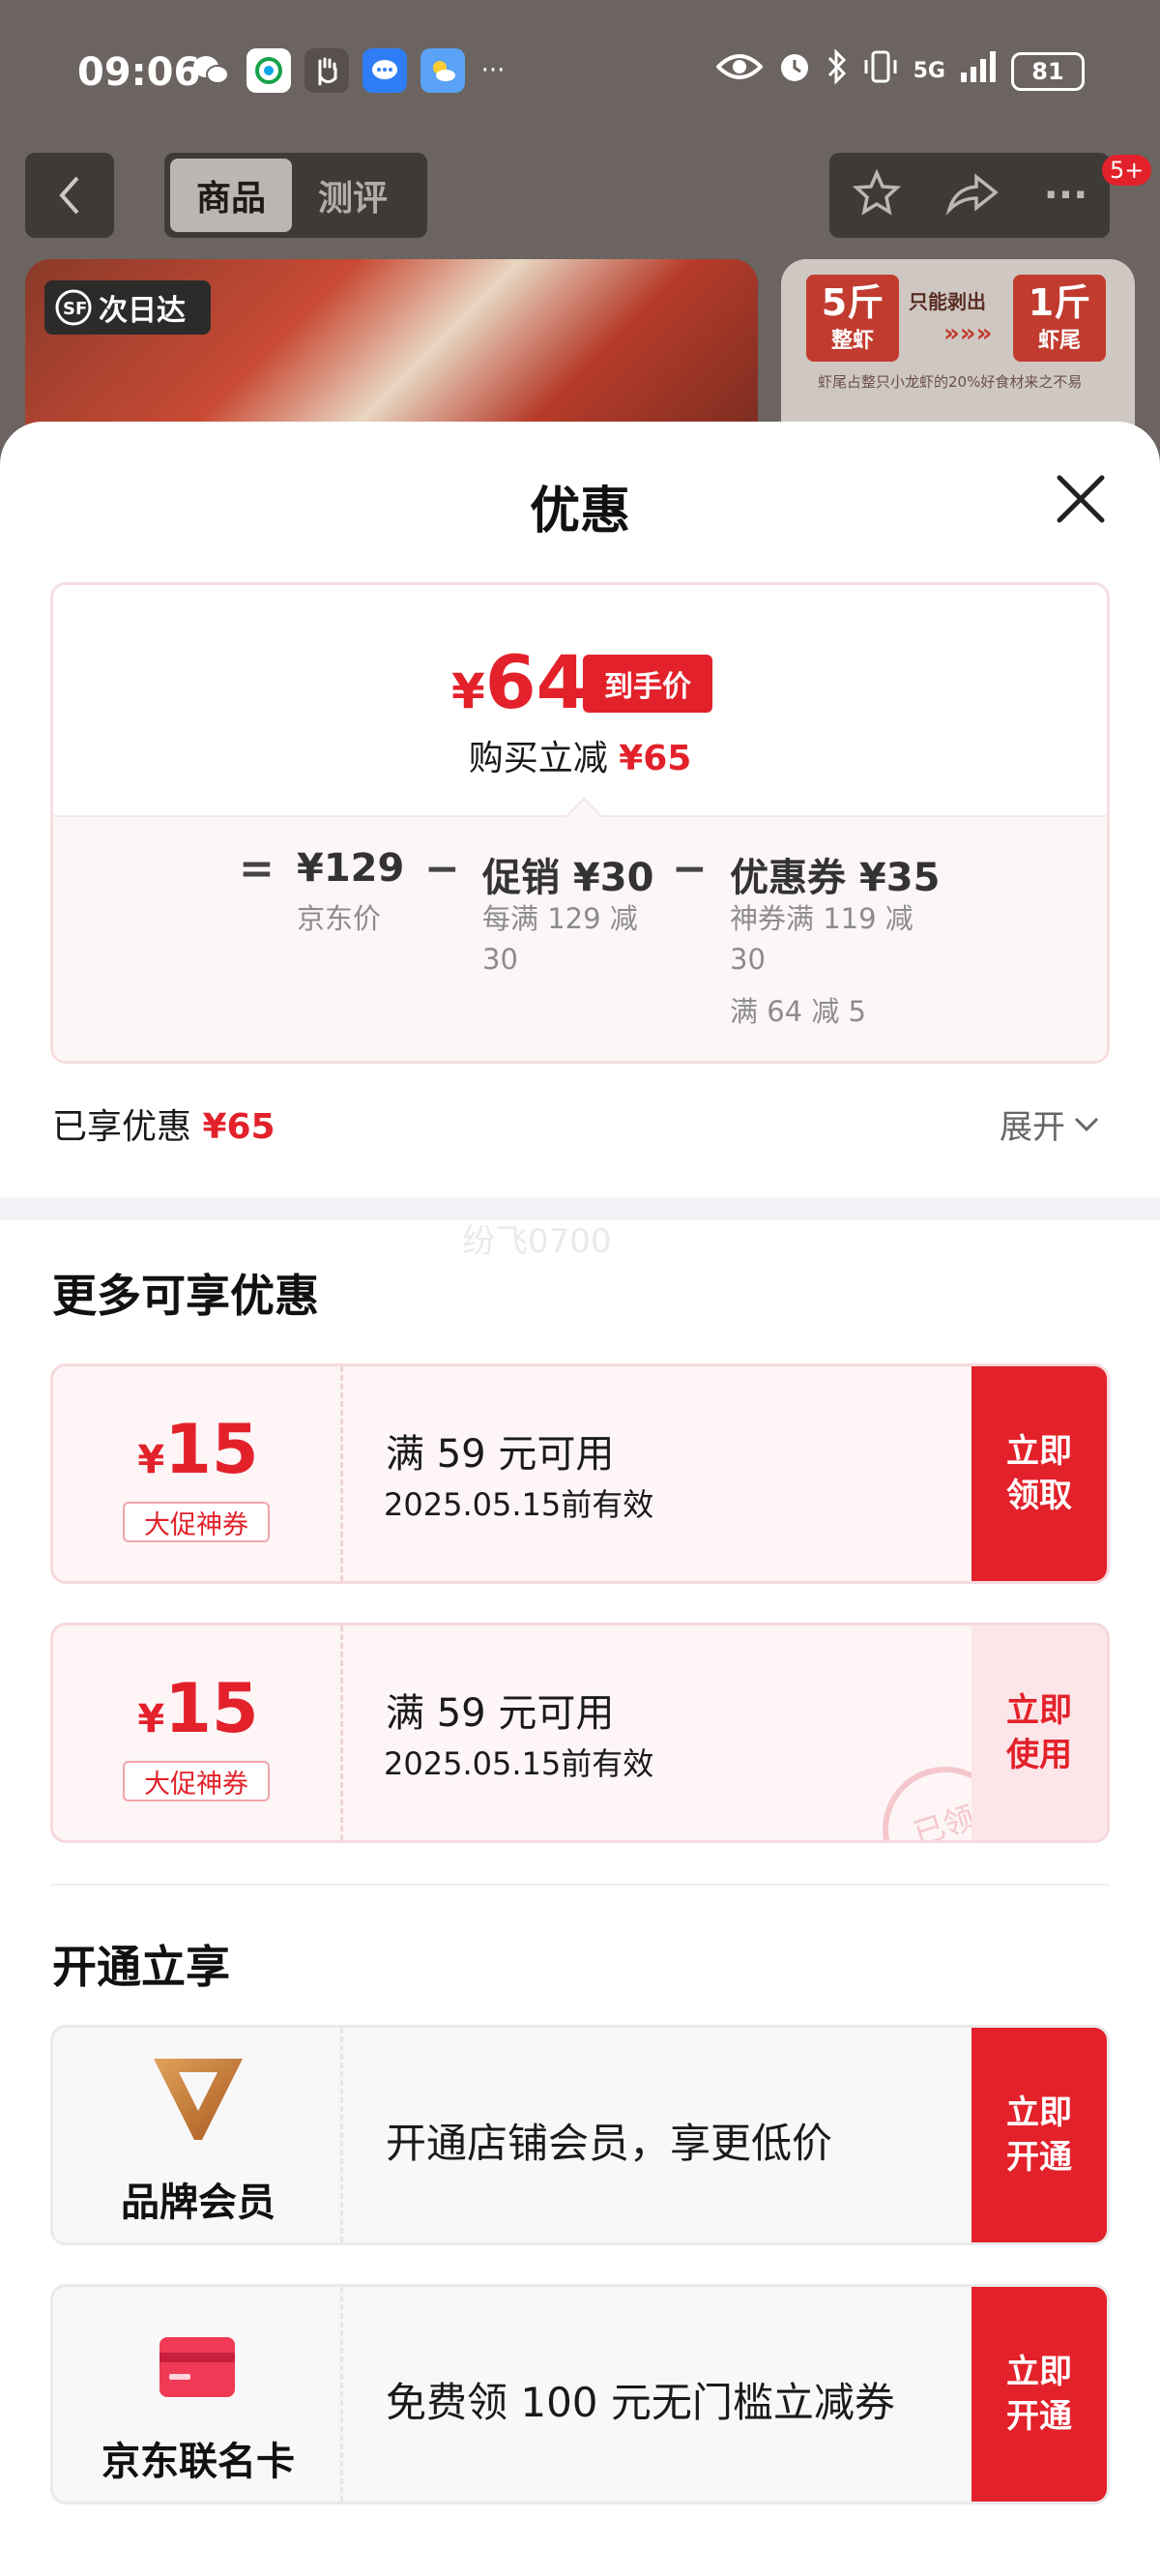 The height and width of the screenshot is (2576, 1160). I want to click on logo-text: 次日达, so click(142, 311).